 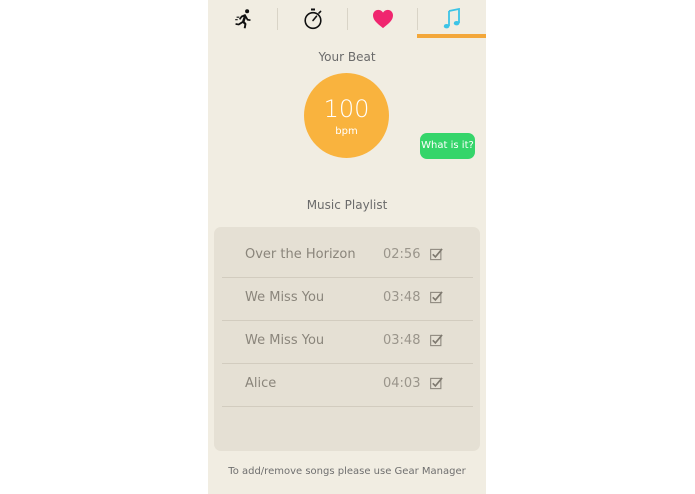 I want to click on bpm-circle: 100 bpm, so click(x=346, y=115).